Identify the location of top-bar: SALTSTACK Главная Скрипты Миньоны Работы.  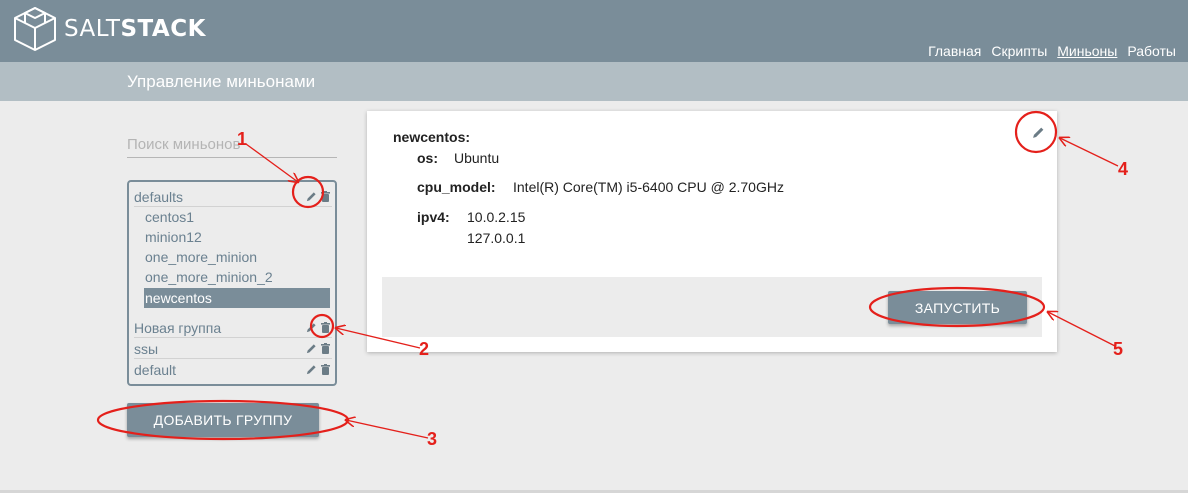
(594, 31).